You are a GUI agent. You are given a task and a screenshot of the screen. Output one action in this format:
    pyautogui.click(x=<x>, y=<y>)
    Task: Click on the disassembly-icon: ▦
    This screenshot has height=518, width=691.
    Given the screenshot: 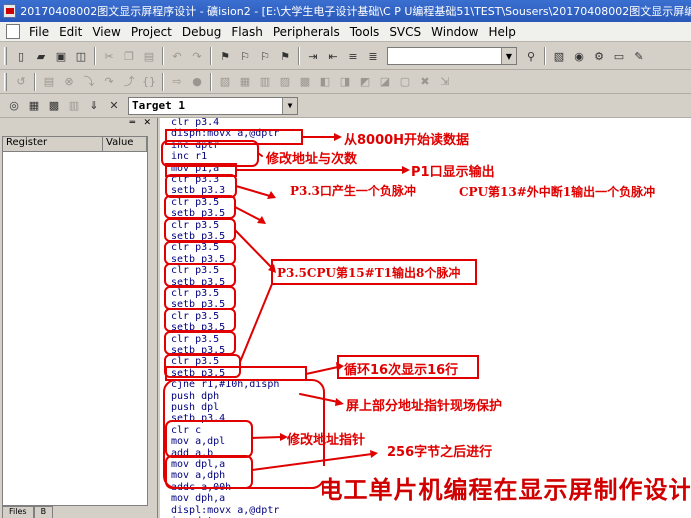 What is the action you would take?
    pyautogui.click(x=245, y=82)
    